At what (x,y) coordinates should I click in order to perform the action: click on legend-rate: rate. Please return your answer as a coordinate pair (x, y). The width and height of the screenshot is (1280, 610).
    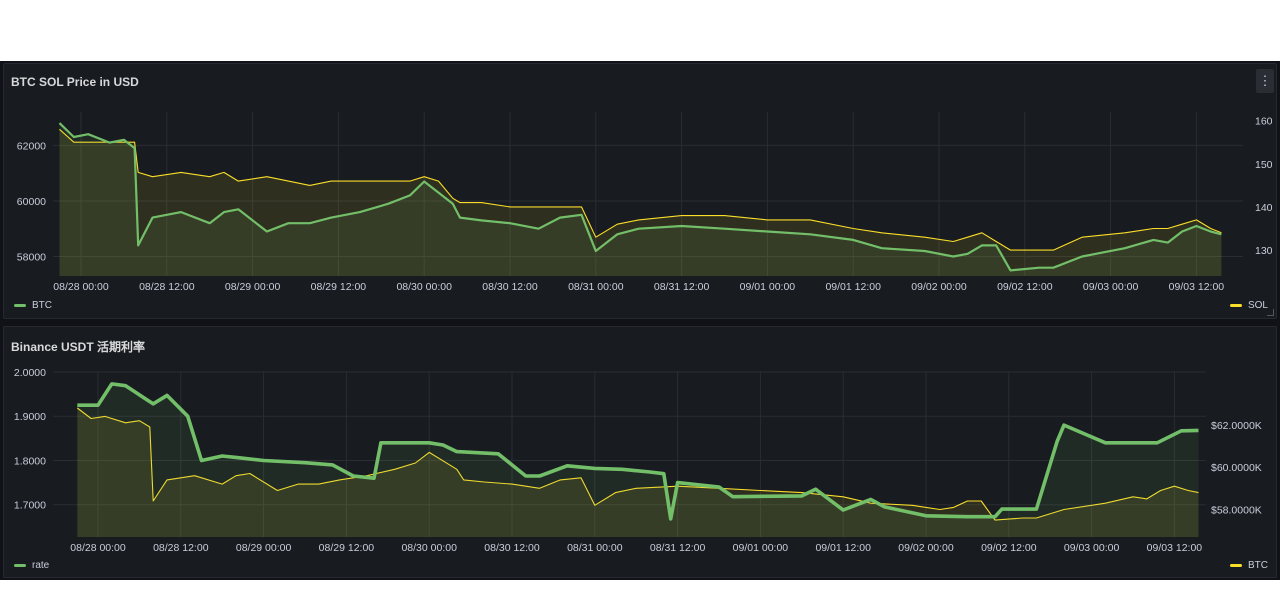
    Looking at the image, I should click on (31, 565).